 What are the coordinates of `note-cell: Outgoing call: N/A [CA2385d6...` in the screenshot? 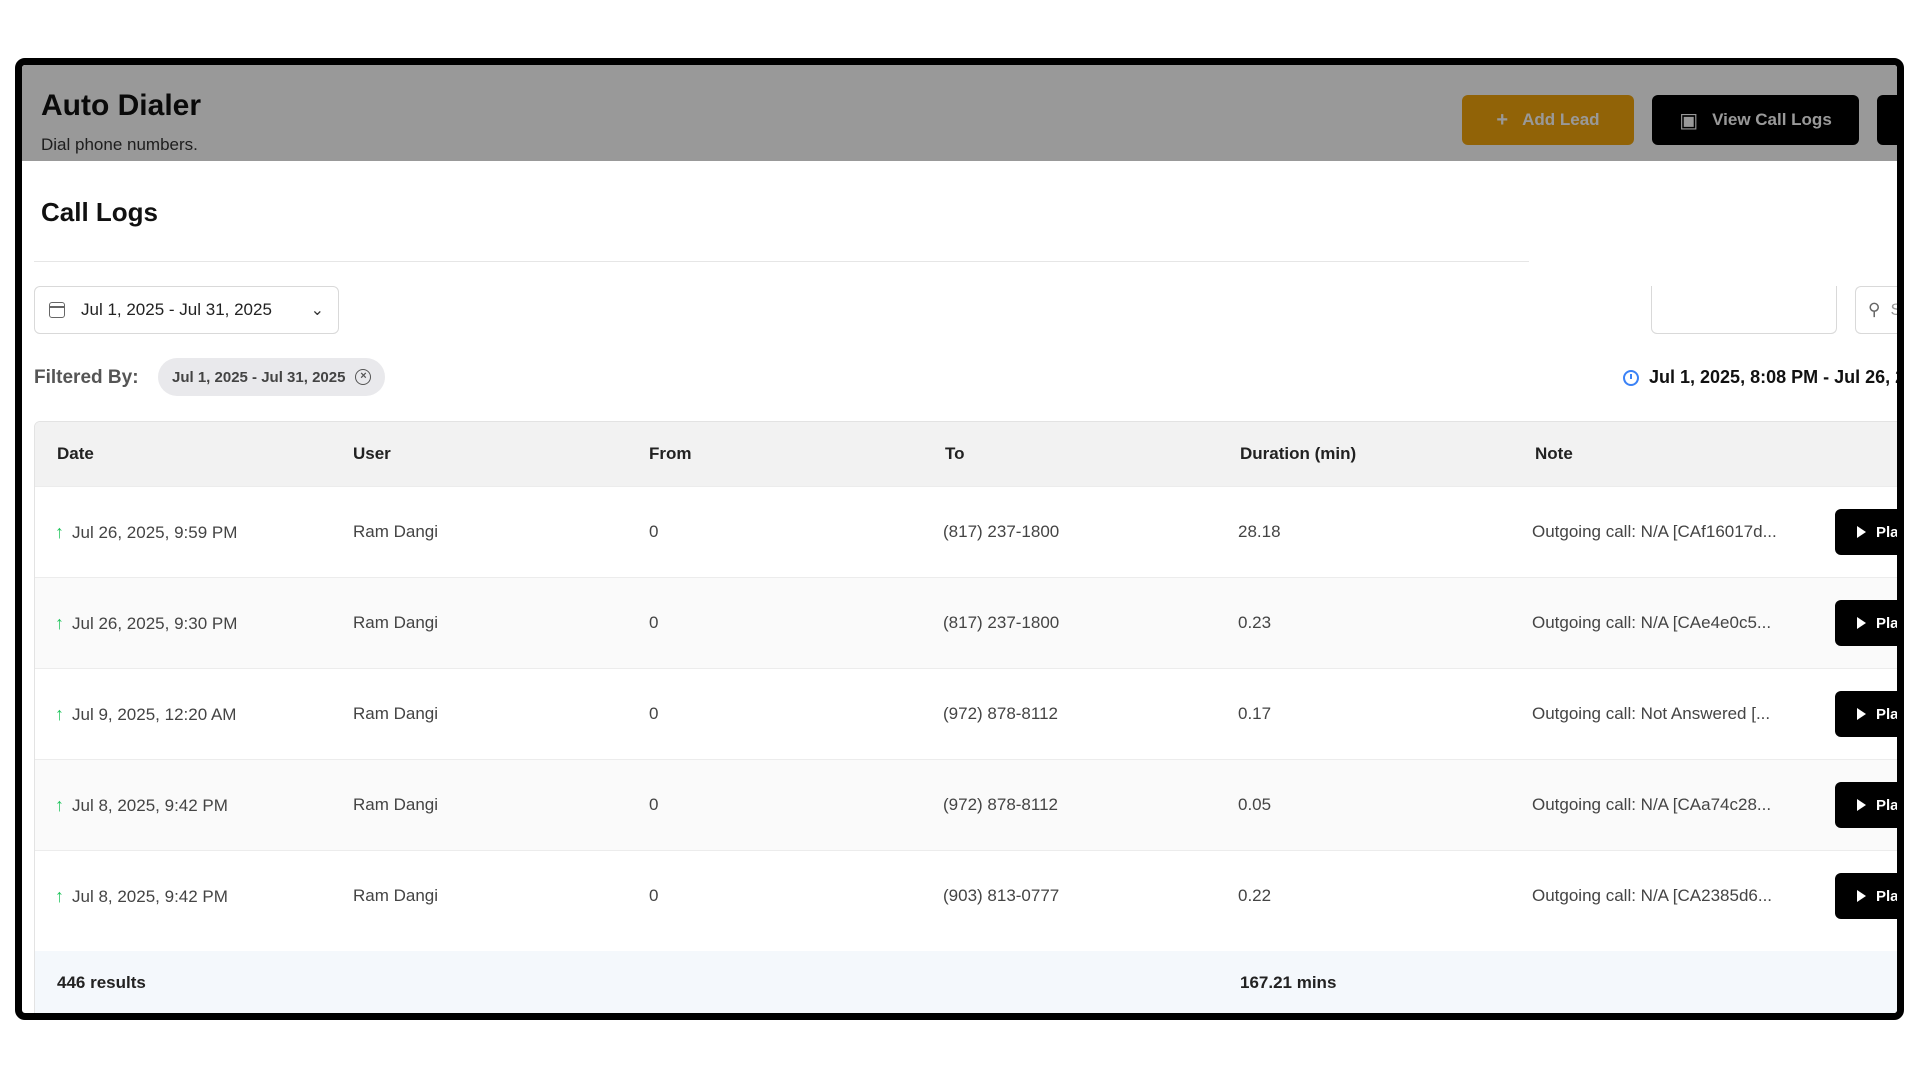 It's located at (1652, 895).